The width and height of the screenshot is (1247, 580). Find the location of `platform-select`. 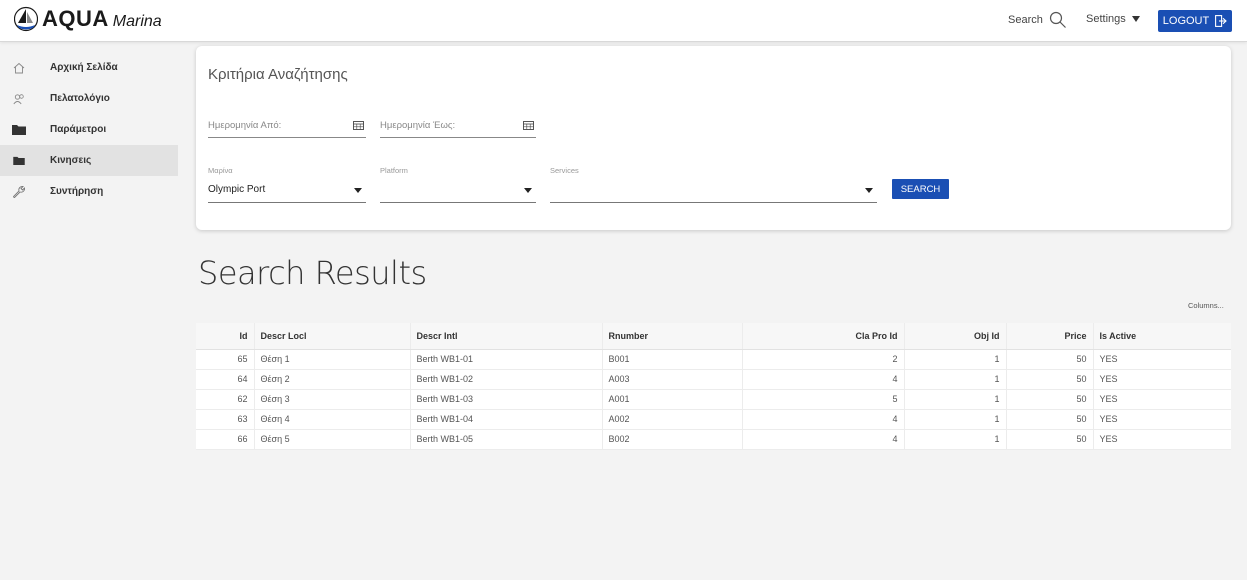

platform-select is located at coordinates (458, 191).